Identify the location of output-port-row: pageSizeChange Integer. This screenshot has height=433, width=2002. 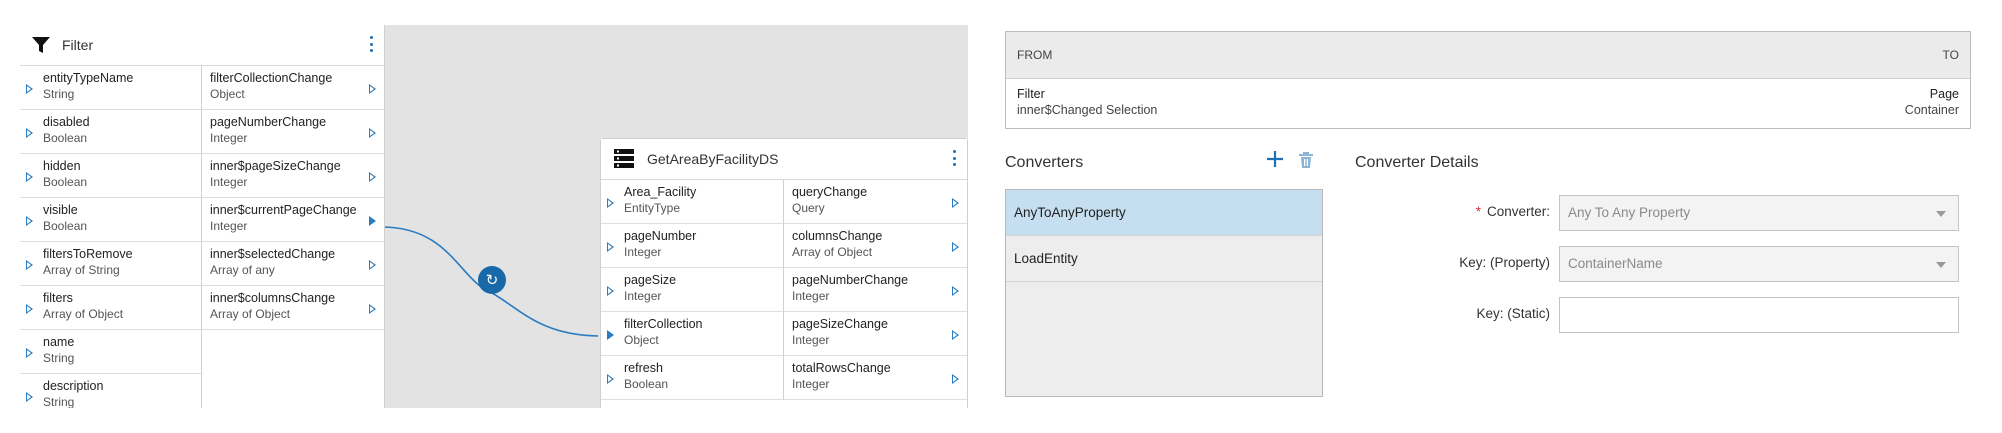
(875, 334).